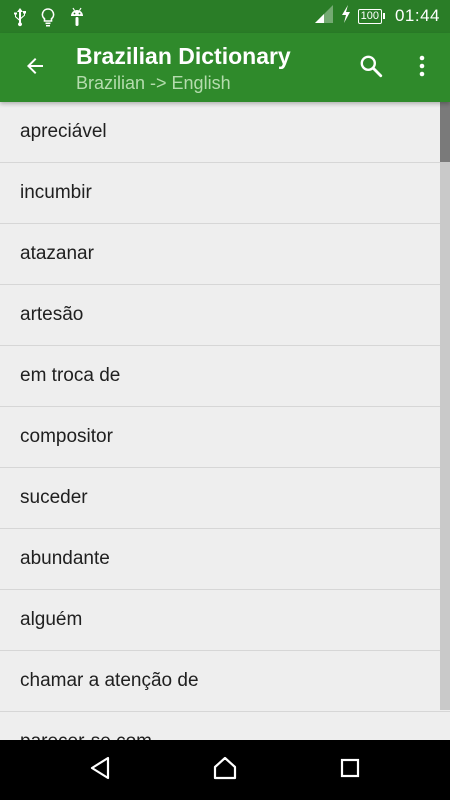  I want to click on scrollbar-thumb, so click(445, 132).